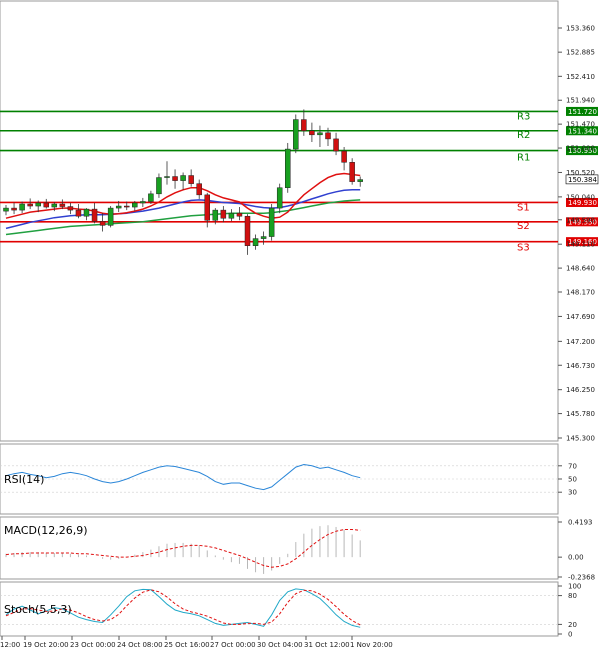 The width and height of the screenshot is (600, 655). Describe the element at coordinates (46, 530) in the screenshot. I see `macd-title: MACD(12,26,9)` at that location.